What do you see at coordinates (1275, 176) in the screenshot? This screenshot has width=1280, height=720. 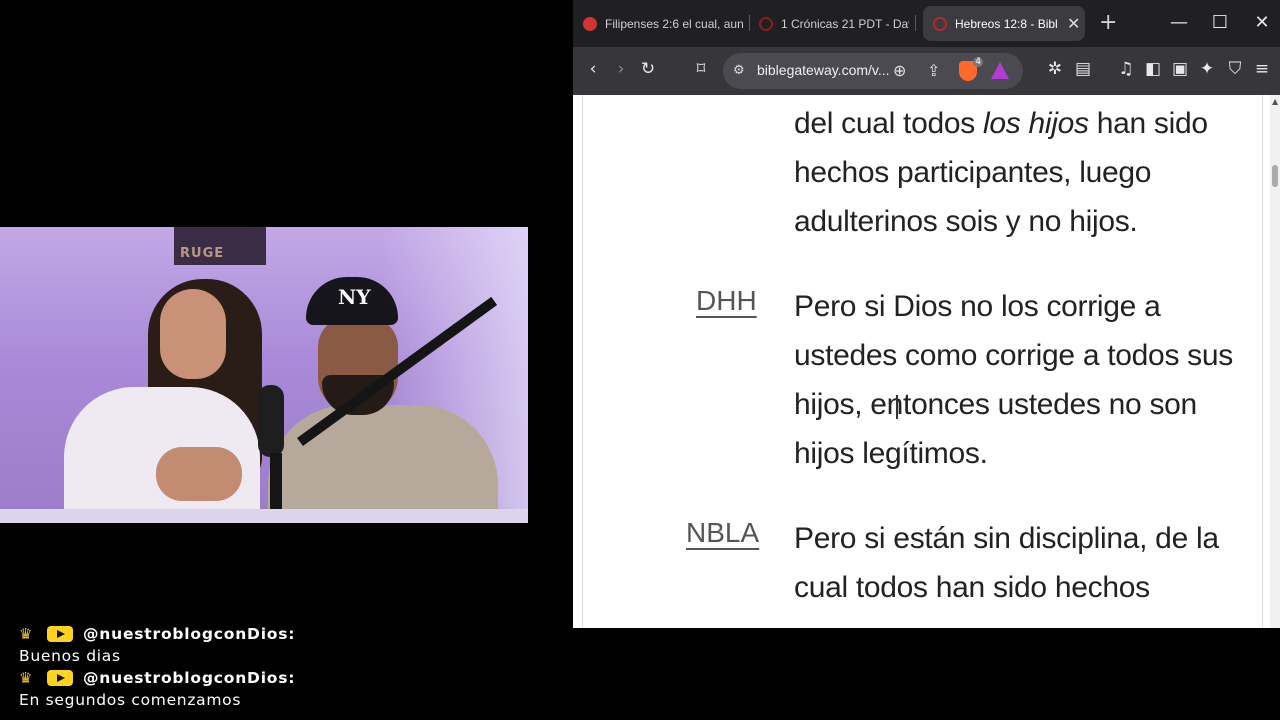 I see `scrollbar-thumb` at bounding box center [1275, 176].